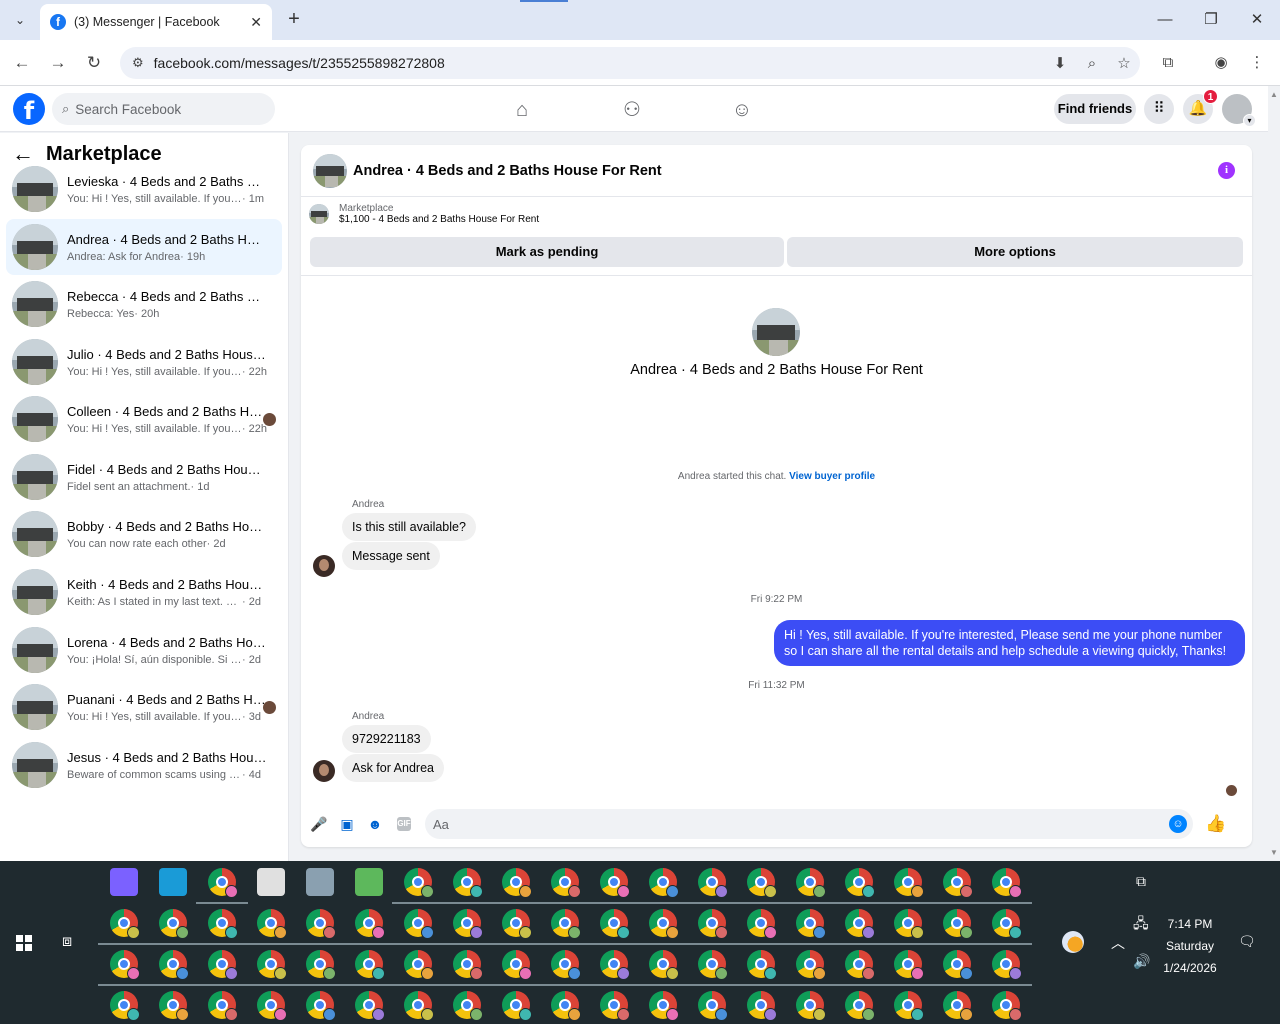 The image size is (1280, 1024). Describe the element at coordinates (522, 110) in the screenshot. I see `home-icon: ⌂` at that location.